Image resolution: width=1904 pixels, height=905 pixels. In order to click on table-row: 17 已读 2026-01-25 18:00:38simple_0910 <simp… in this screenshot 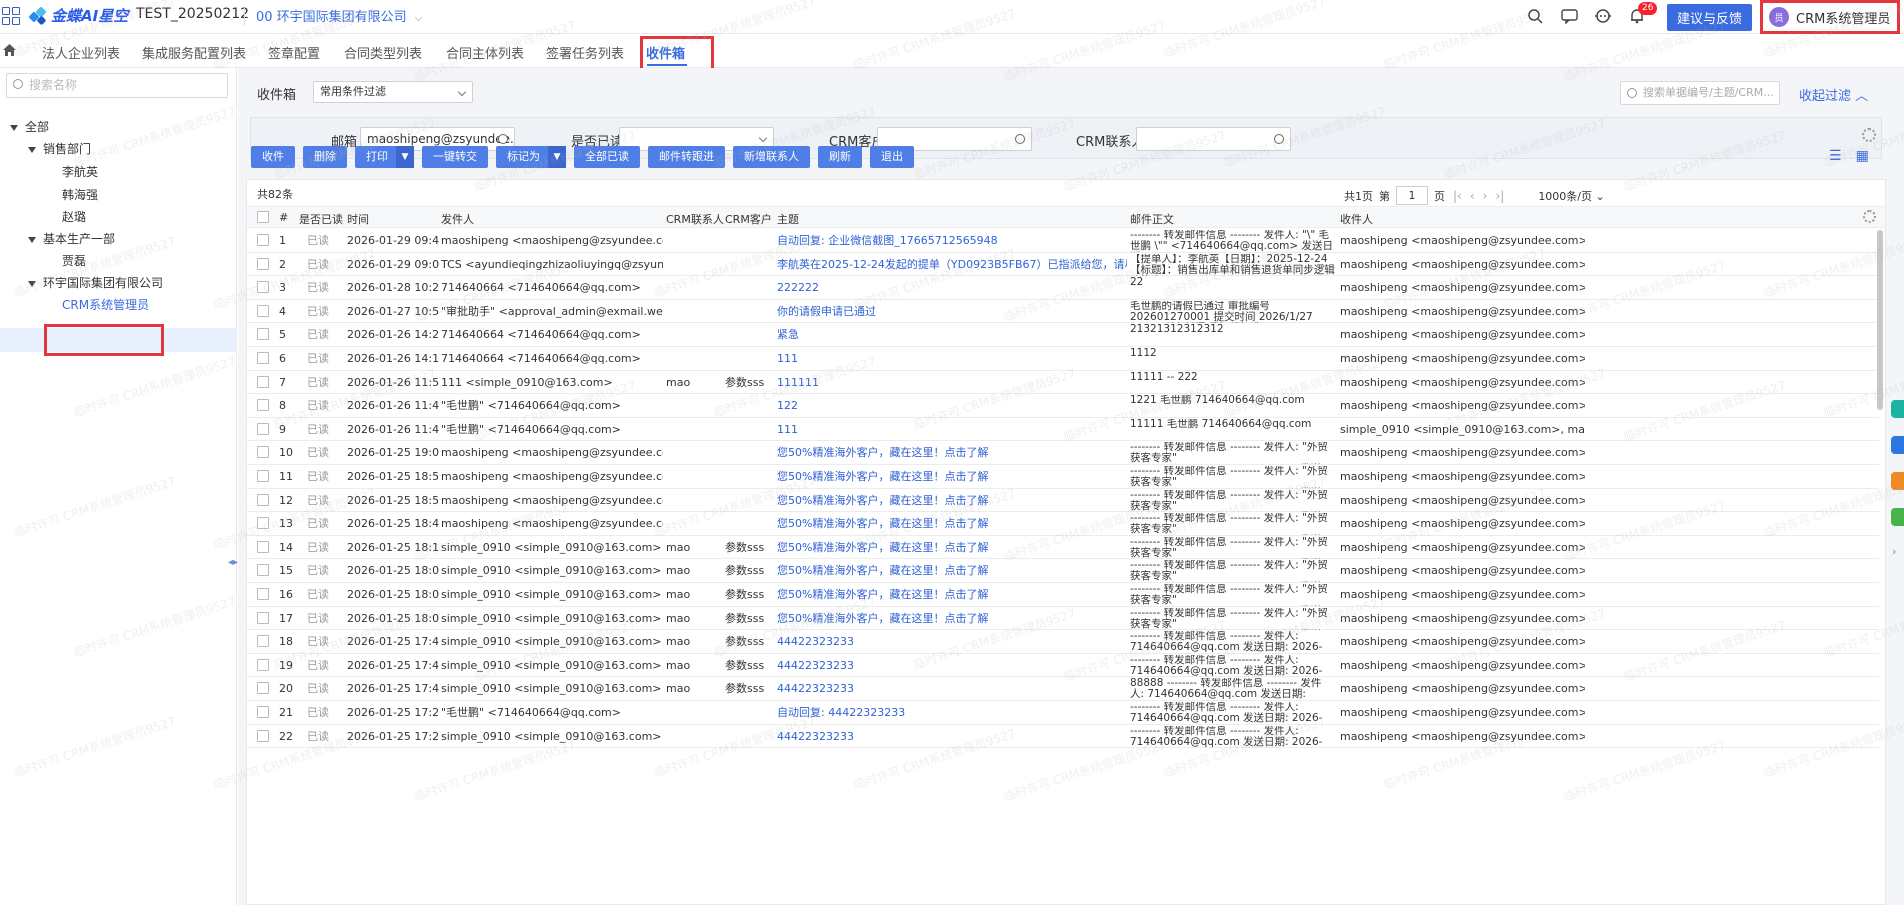, I will do `click(1063, 619)`.